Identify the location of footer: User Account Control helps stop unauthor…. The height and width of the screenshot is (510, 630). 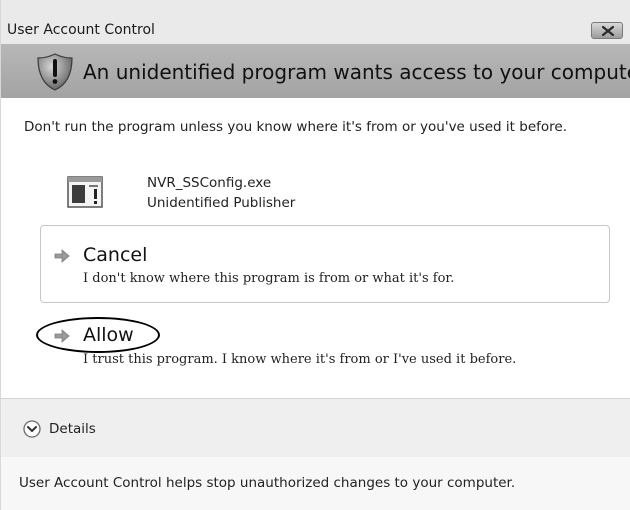
(315, 483).